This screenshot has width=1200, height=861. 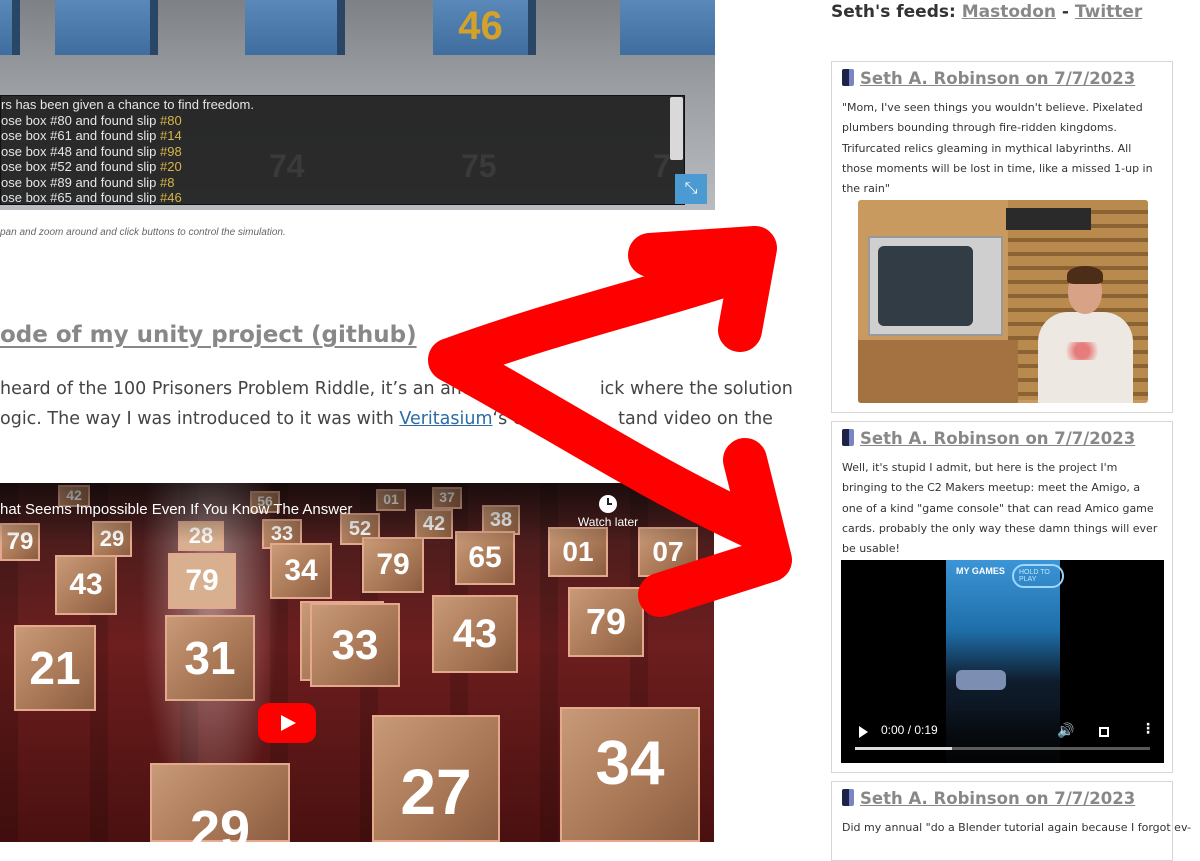 What do you see at coordinates (1048, 219) in the screenshot?
I see `photo-vcr` at bounding box center [1048, 219].